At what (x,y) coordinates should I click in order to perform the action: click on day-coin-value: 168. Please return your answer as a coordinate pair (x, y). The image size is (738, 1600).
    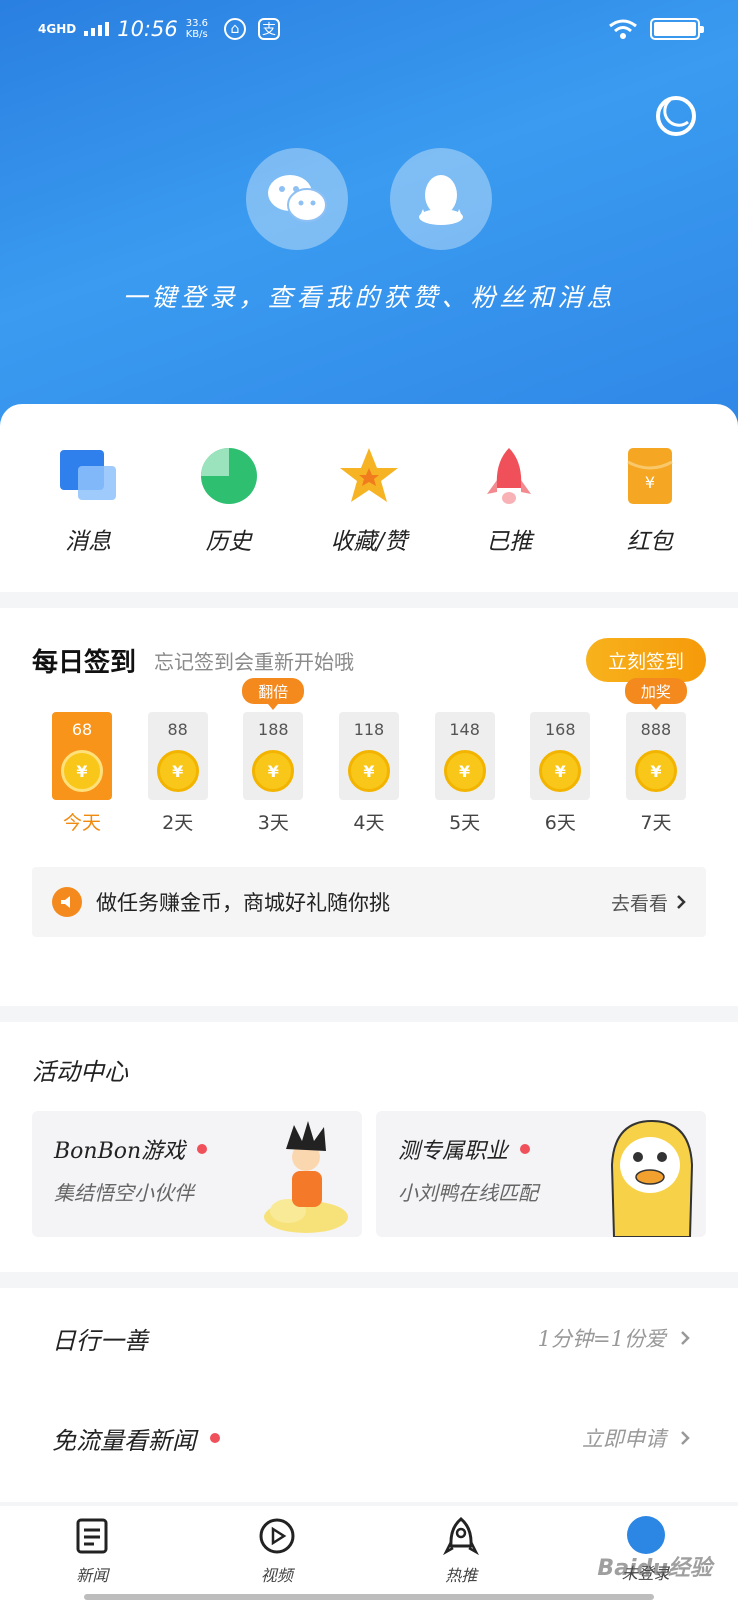
    Looking at the image, I should click on (560, 729).